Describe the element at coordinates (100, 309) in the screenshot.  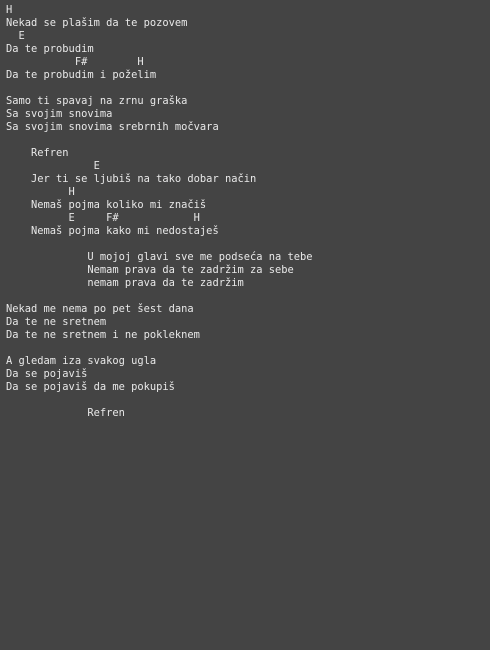
I see `lyric-line: Nekad me nema po pet šest dana` at that location.